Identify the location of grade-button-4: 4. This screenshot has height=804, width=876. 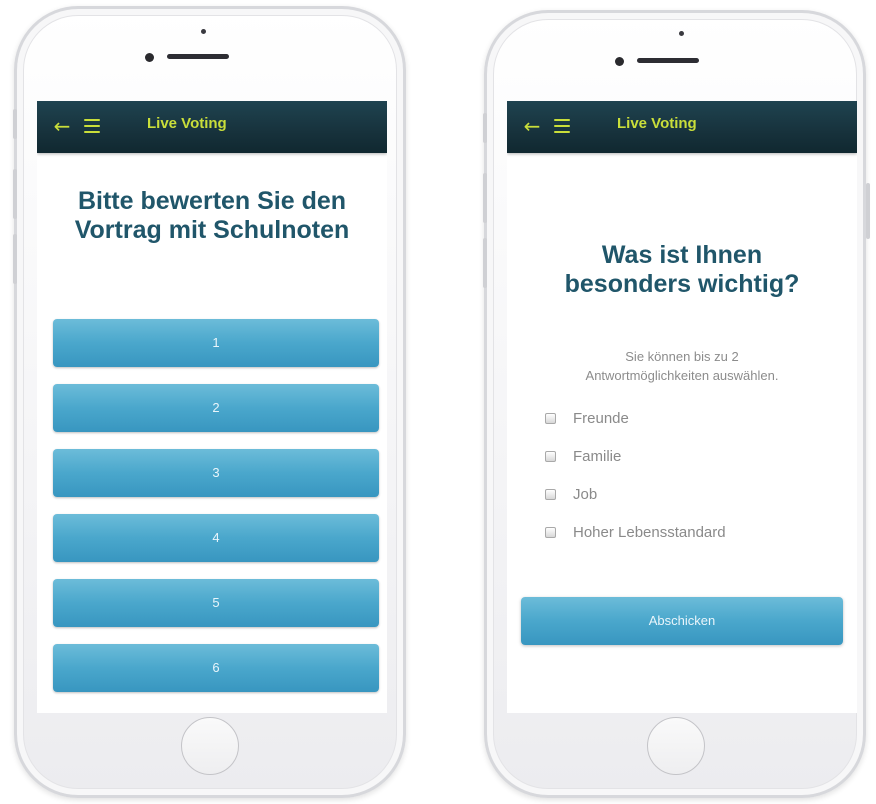
(216, 538).